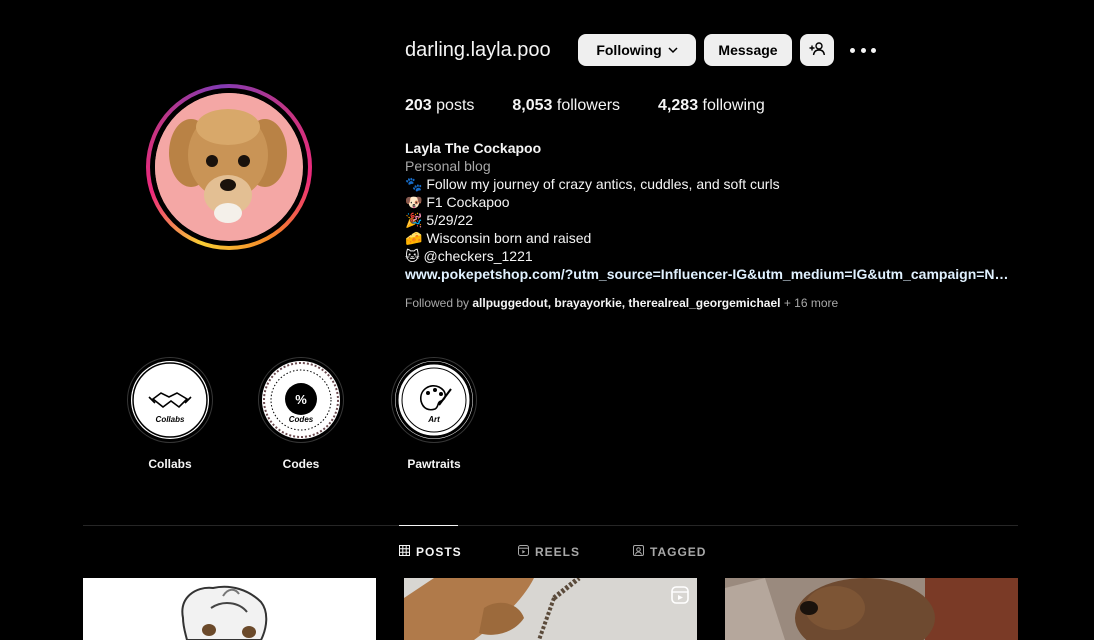 The image size is (1094, 640). I want to click on followed-by-prefix: Followed by, so click(437, 303).